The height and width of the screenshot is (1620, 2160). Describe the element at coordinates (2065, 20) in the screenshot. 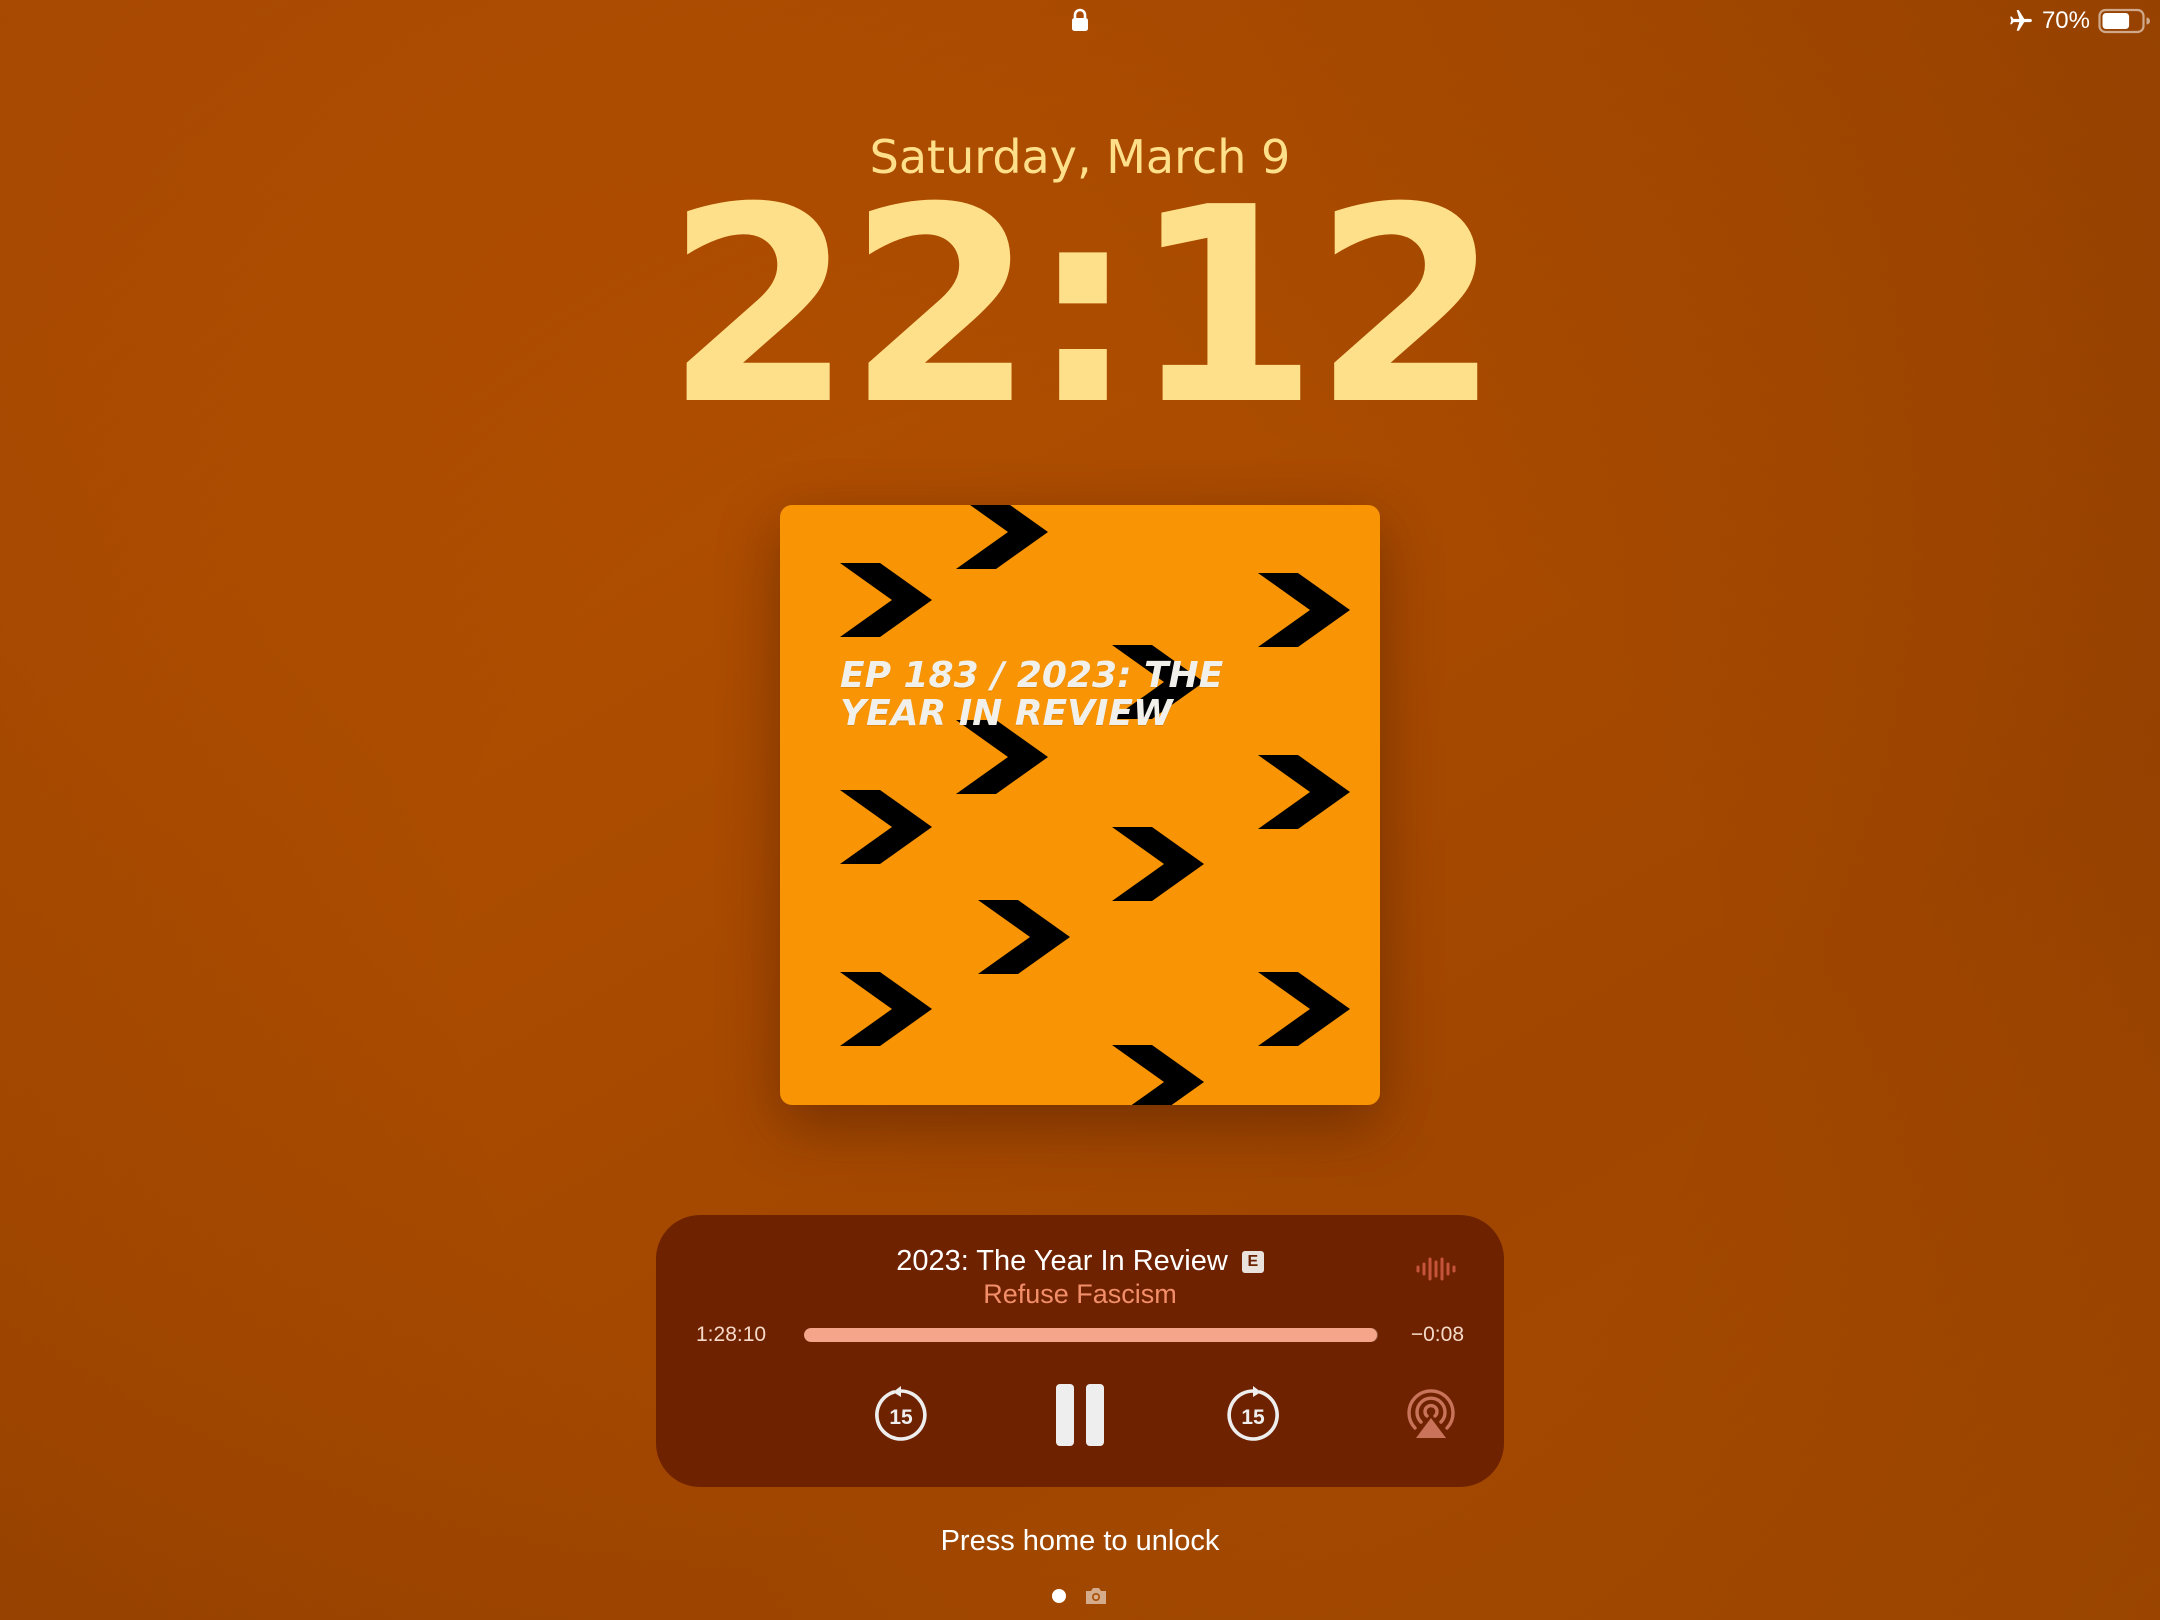

I see `battery-percent: 70%` at that location.